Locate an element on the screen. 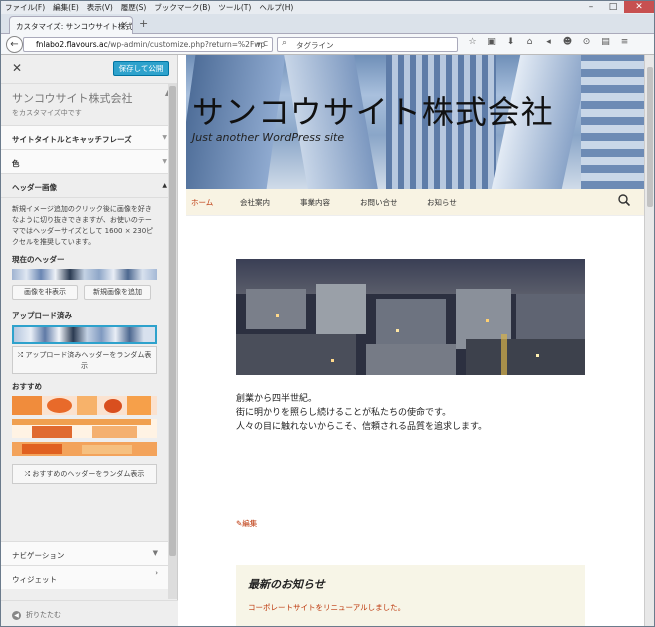  menu-history: 履歴(S) is located at coordinates (134, 7).